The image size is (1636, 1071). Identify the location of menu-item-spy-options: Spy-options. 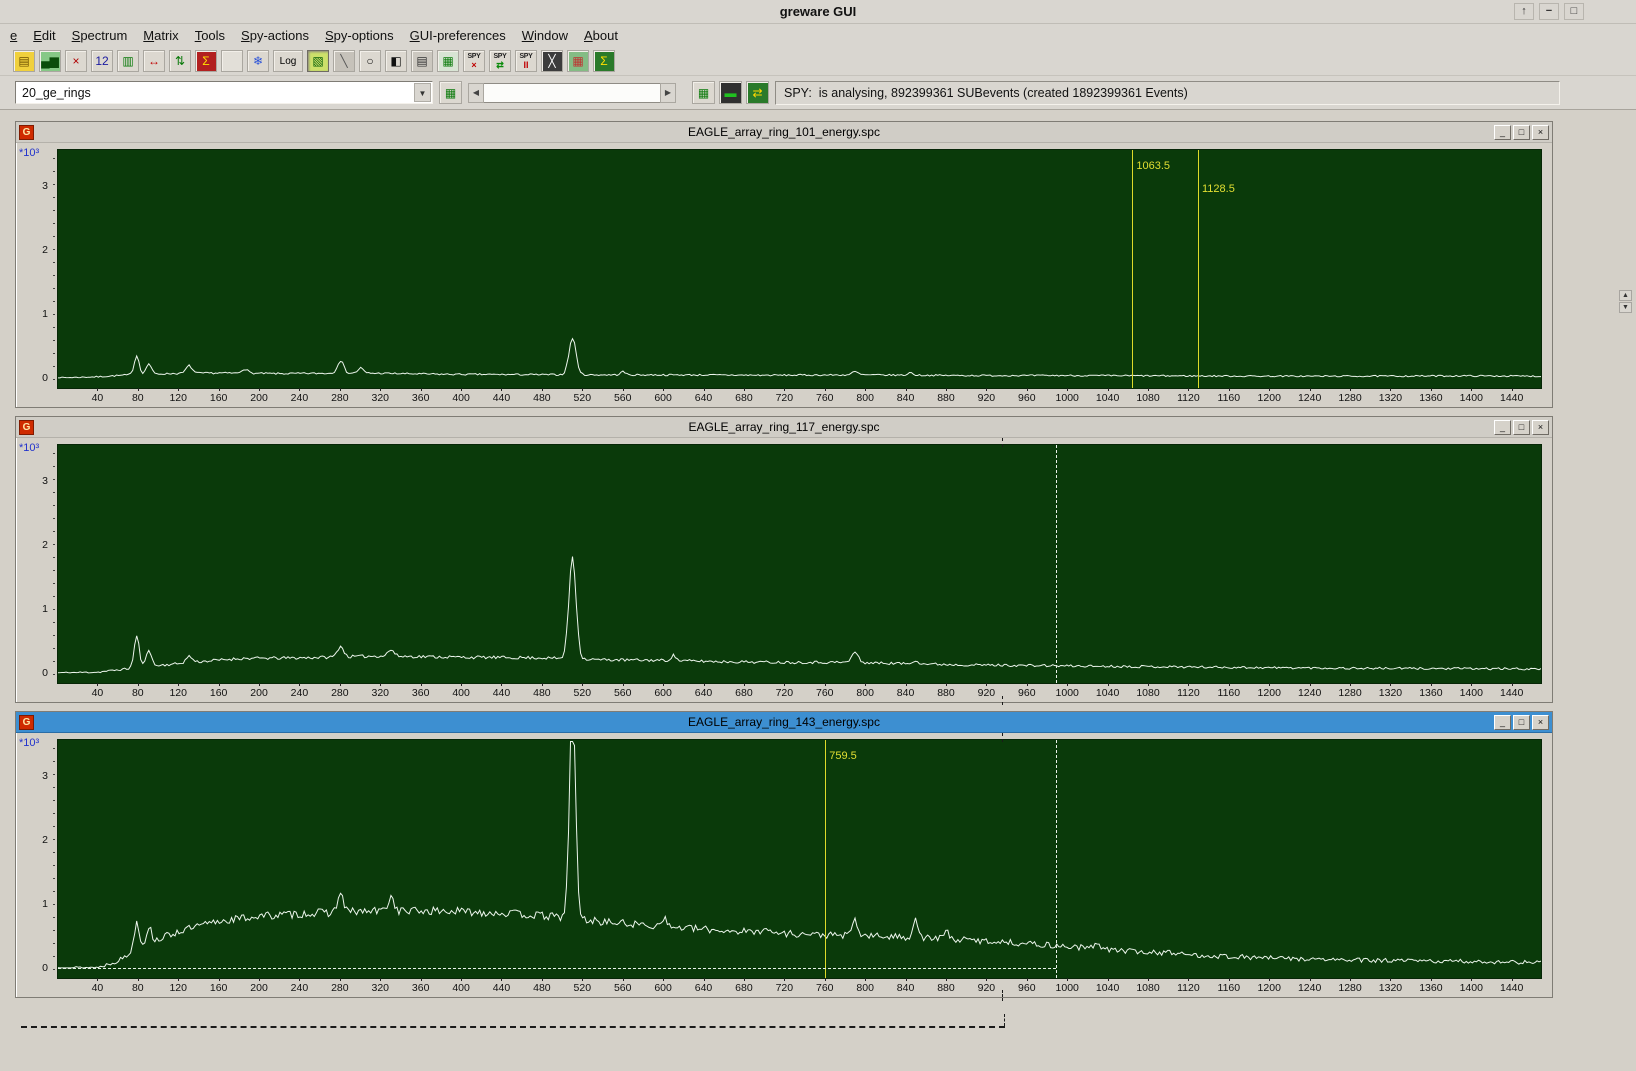
(359, 35).